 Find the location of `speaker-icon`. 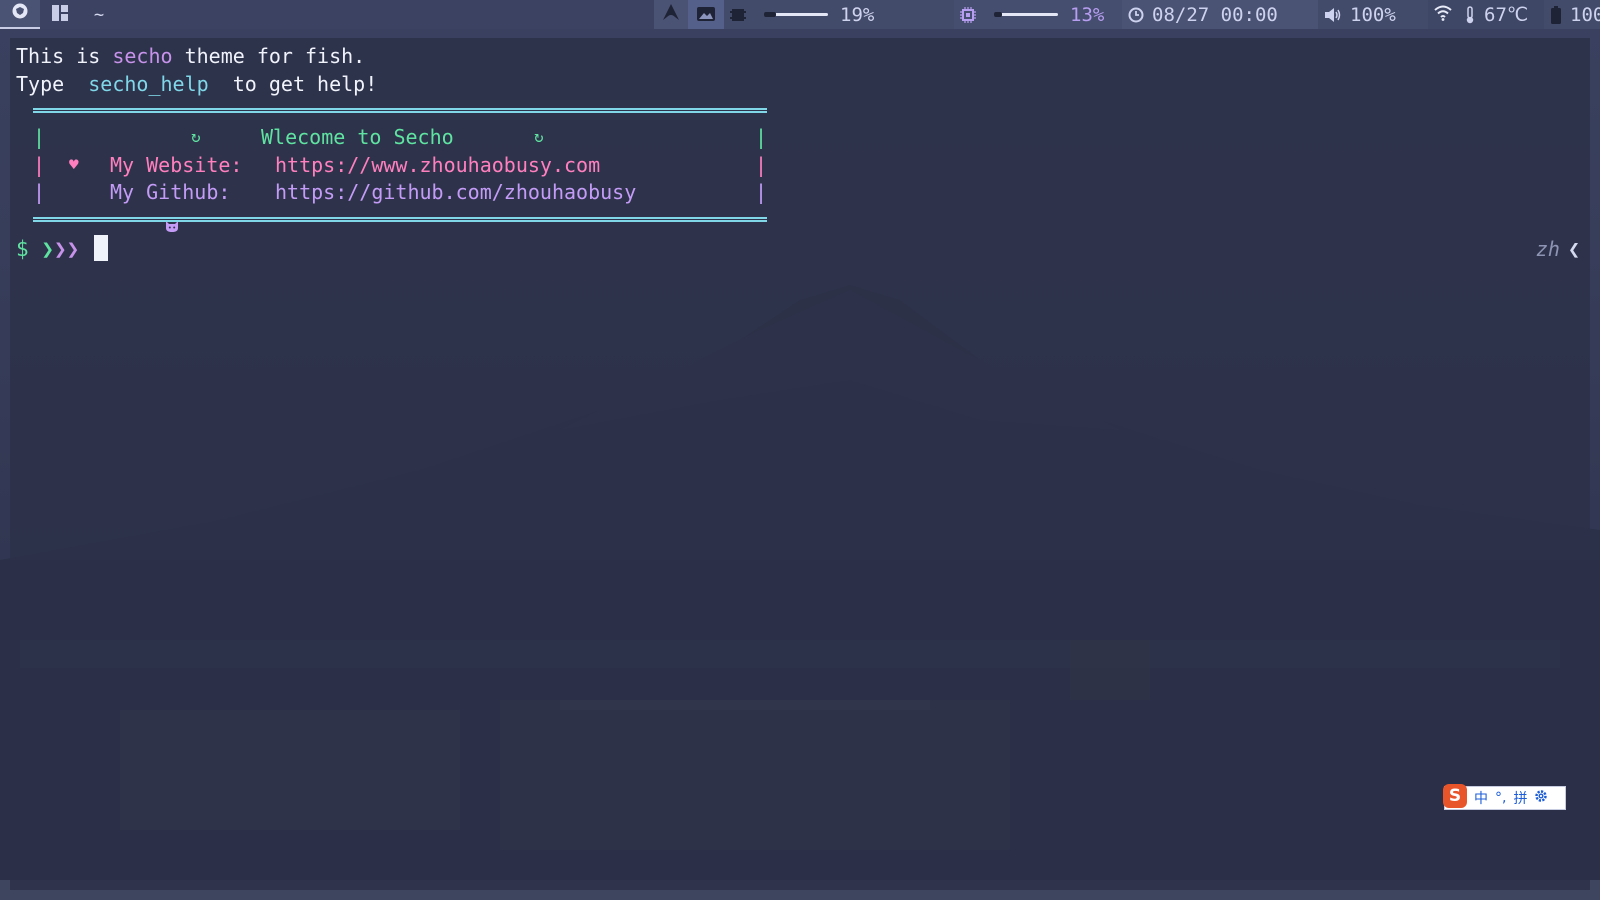

speaker-icon is located at coordinates (1333, 15).